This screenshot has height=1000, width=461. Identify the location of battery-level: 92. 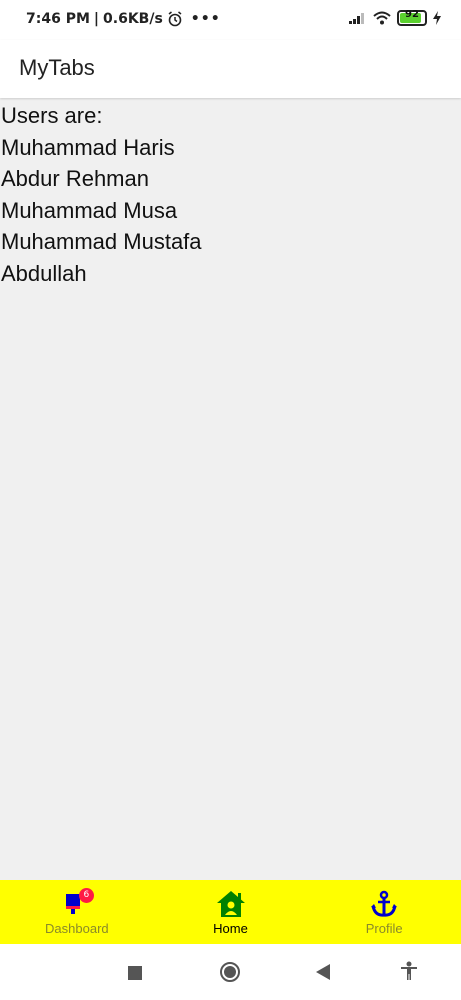
(412, 14).